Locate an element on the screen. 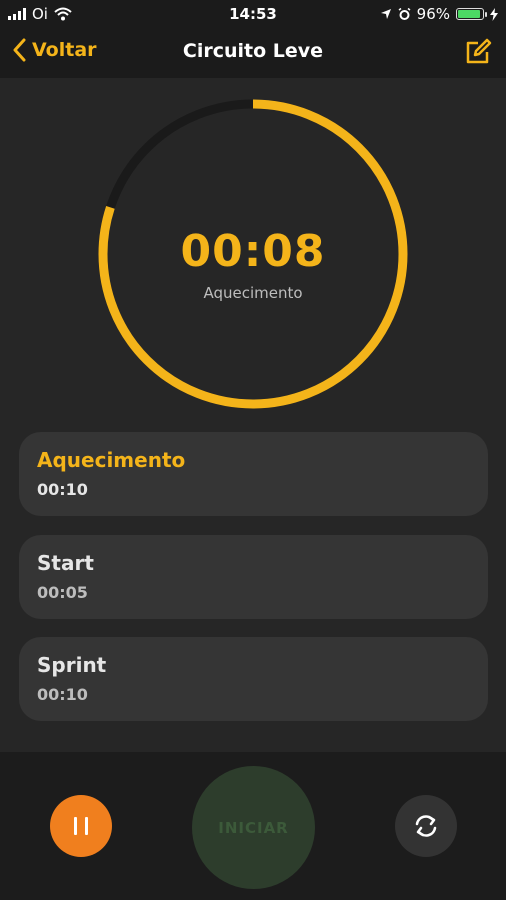 The width and height of the screenshot is (506, 900). interval-duration: 00:05 is located at coordinates (62, 592).